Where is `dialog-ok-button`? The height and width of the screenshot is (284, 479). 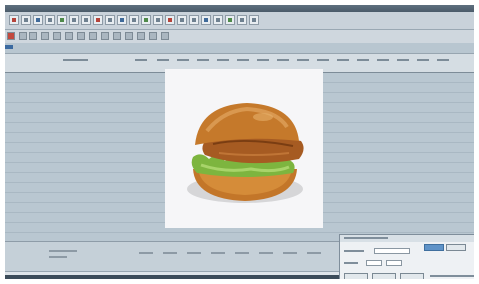
dialog-ok-button is located at coordinates (434, 247).